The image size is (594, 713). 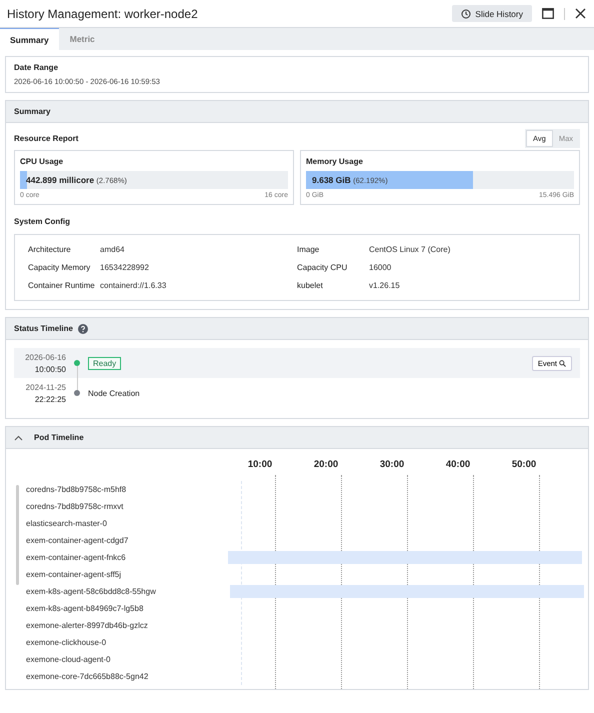 I want to click on pod-name: coredns-7bd8b9758c-rmxvt, so click(x=75, y=506).